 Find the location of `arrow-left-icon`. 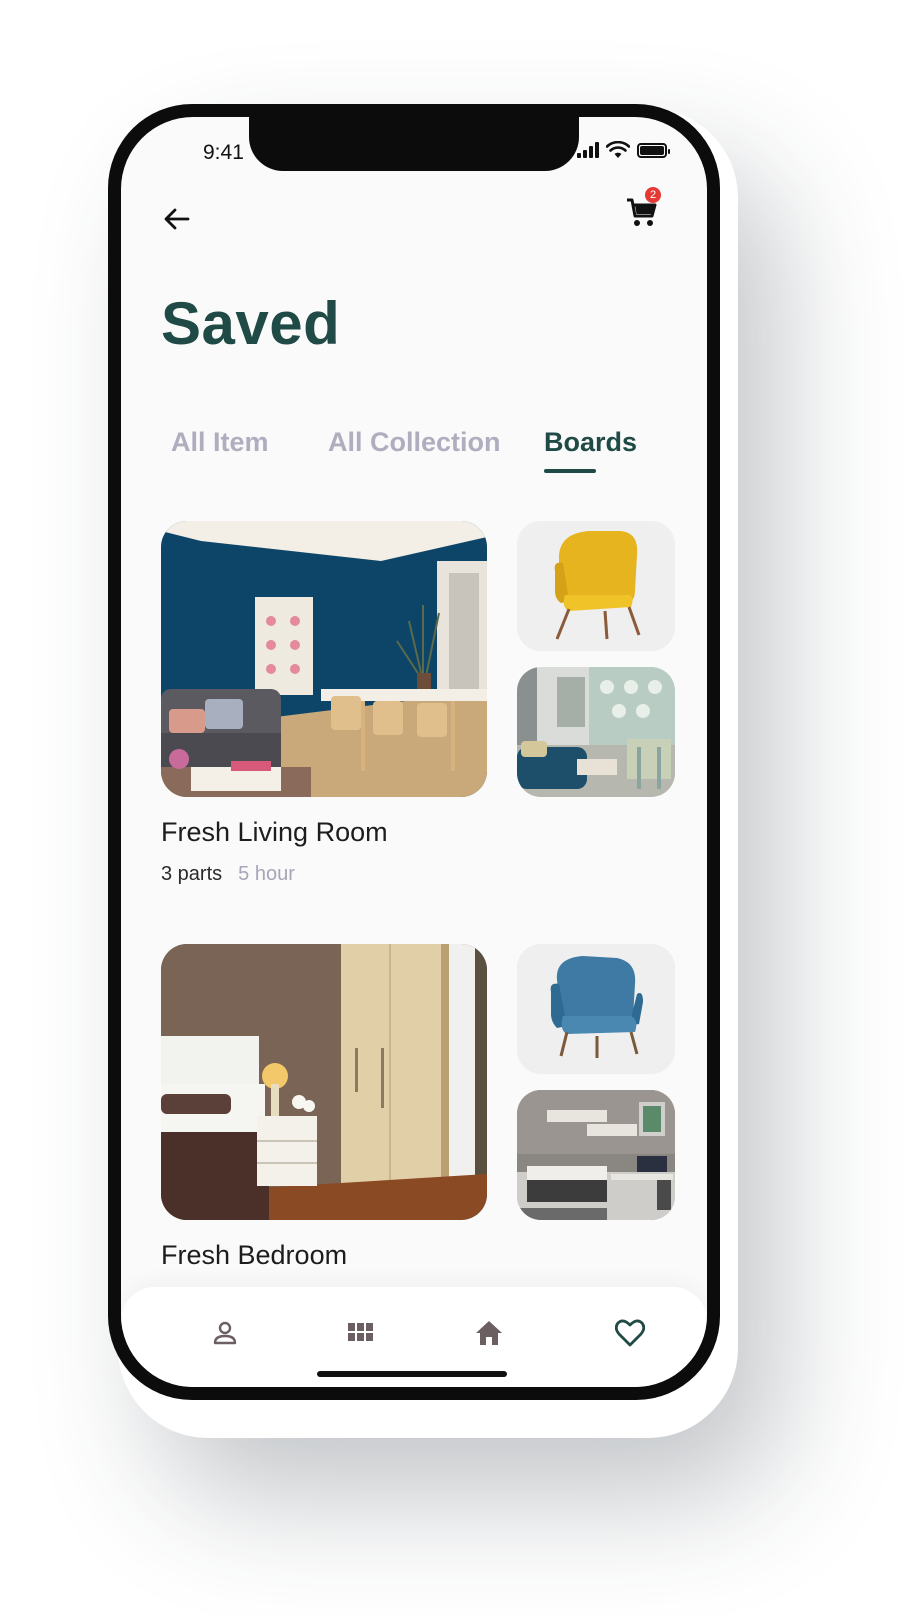

arrow-left-icon is located at coordinates (177, 219).